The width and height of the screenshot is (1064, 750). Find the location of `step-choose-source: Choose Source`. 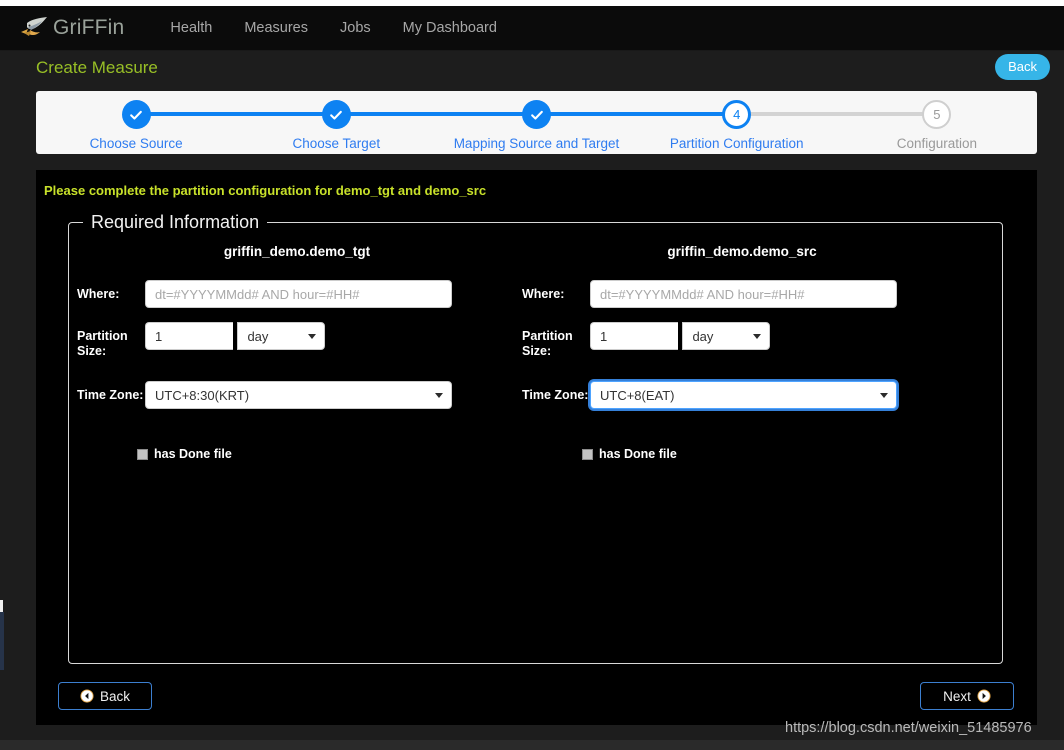

step-choose-source: Choose Source is located at coordinates (186, 122).